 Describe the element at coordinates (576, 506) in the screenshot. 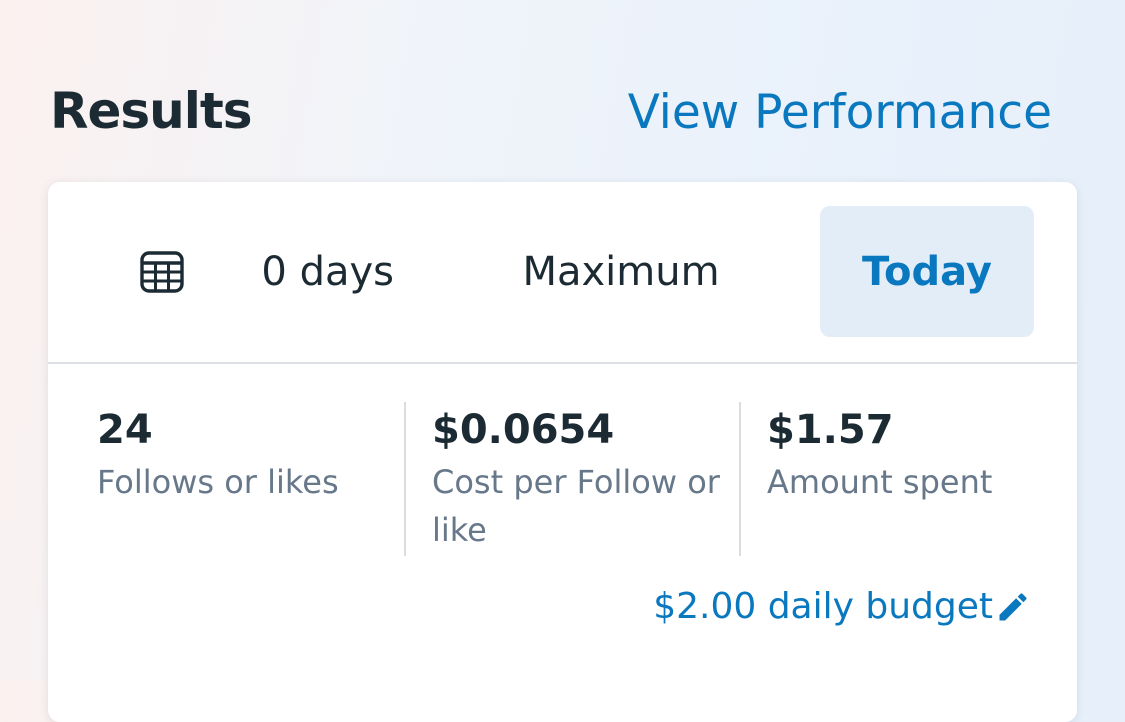

I see `metric-label: Cost per Follow or like` at that location.